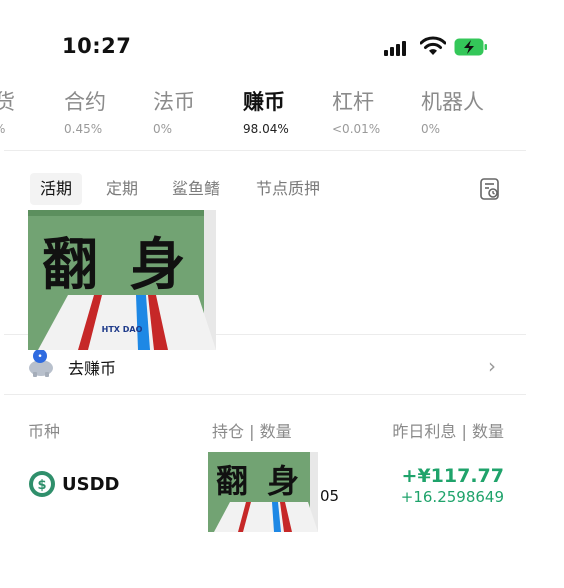 The width and height of the screenshot is (564, 588). What do you see at coordinates (117, 265) in the screenshot?
I see `banner-headline: 翻 身` at bounding box center [117, 265].